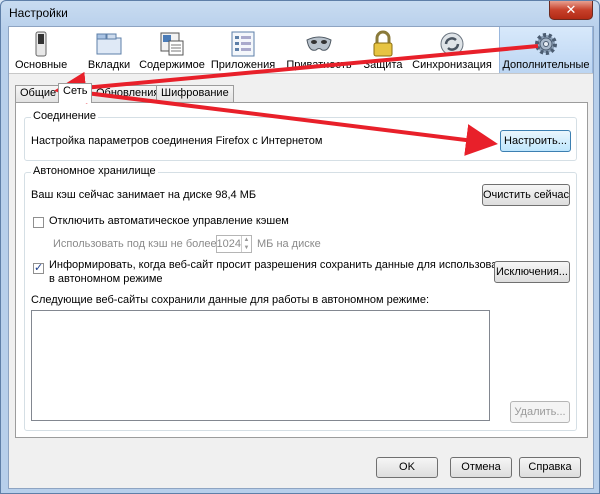 This screenshot has height=494, width=600. Describe the element at coordinates (65, 116) in the screenshot. I see `connection-legend: Соединение` at that location.